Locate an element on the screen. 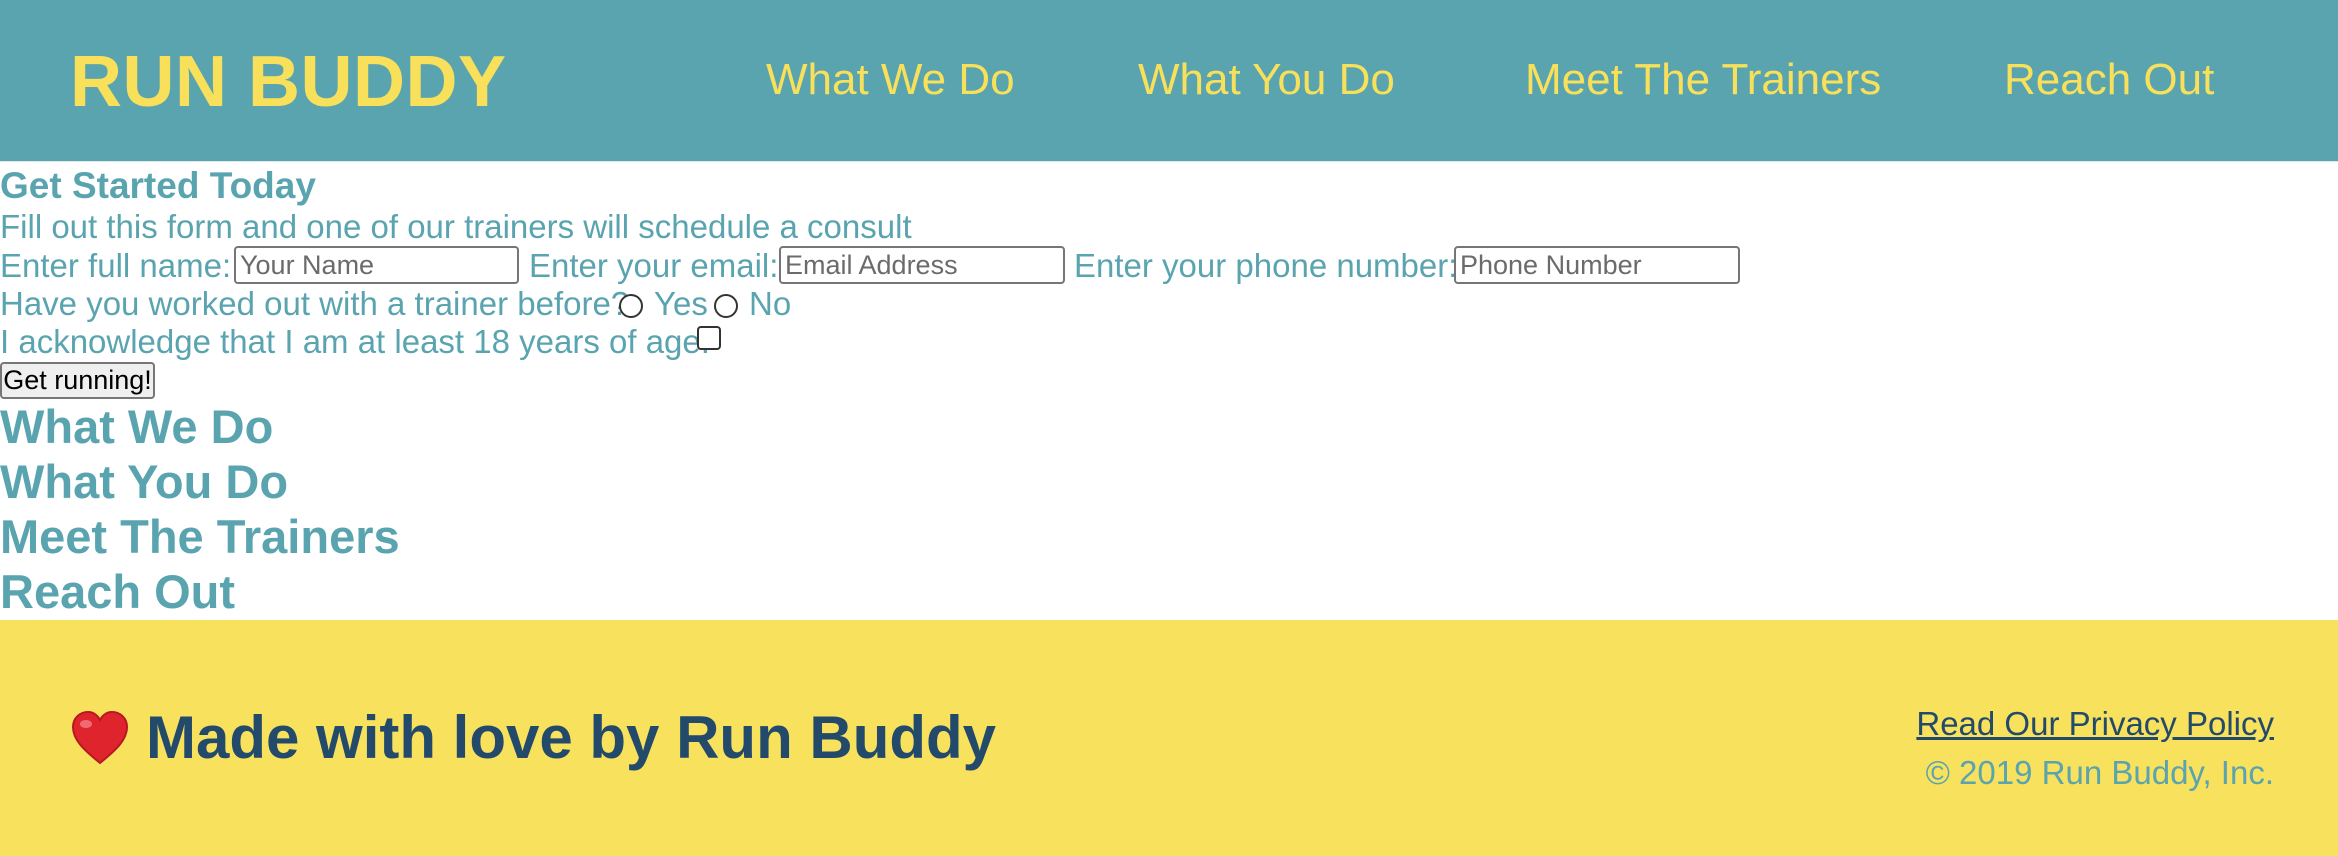  section-heading-what-you-do: What You Do is located at coordinates (144, 481).